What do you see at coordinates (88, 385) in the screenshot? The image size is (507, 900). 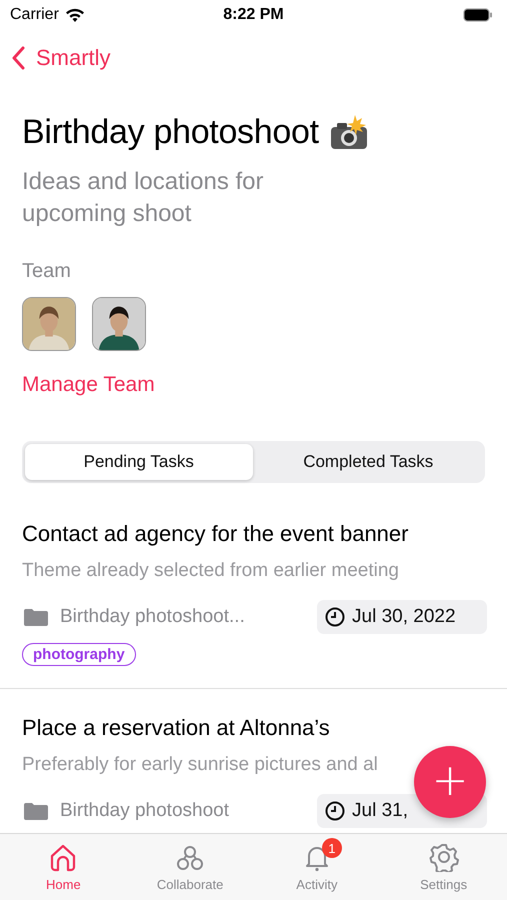 I see `manage-team-link: Manage Team` at bounding box center [88, 385].